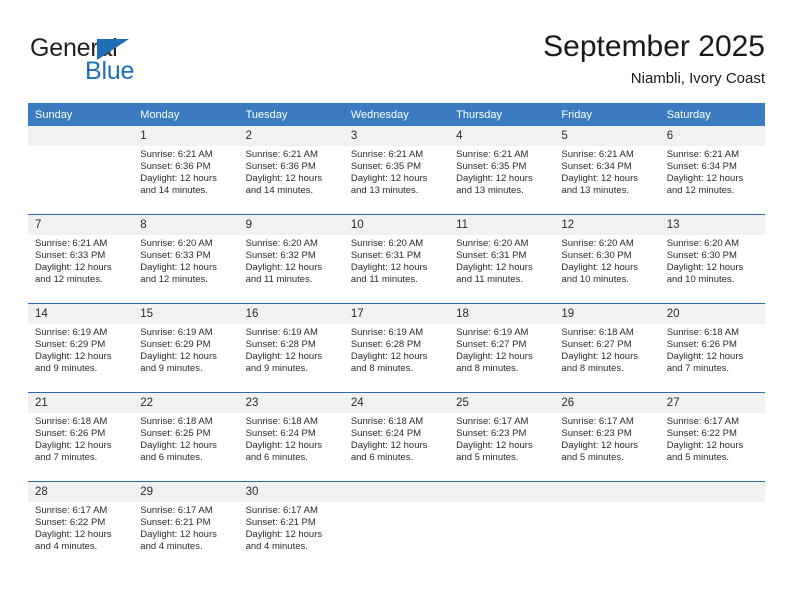 The height and width of the screenshot is (612, 792). I want to click on day-number-cell: 22, so click(186, 402).